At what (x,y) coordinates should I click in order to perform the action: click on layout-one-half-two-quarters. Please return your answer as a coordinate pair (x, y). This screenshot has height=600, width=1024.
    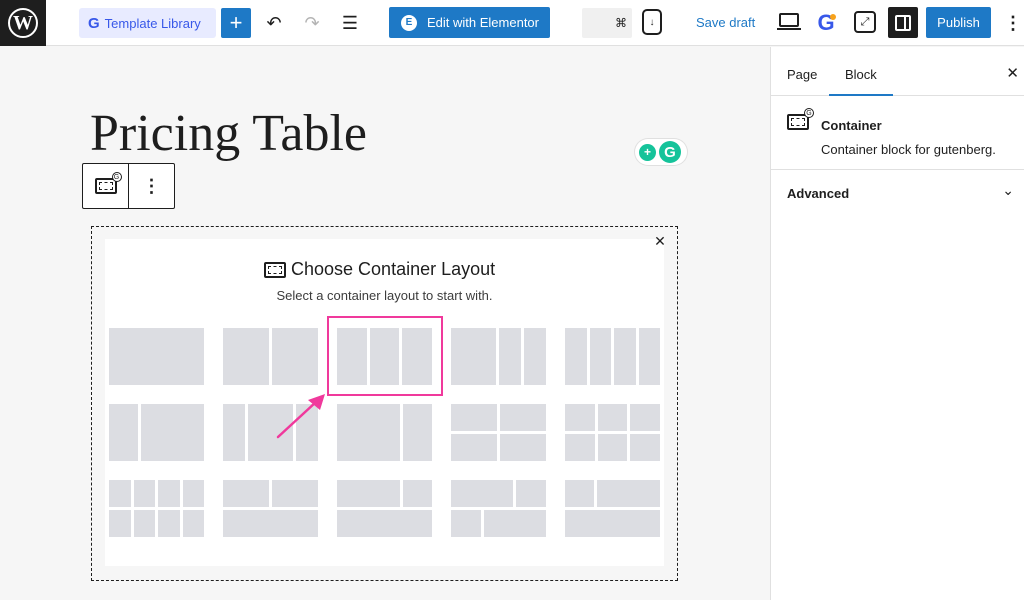
    Looking at the image, I should click on (498, 356).